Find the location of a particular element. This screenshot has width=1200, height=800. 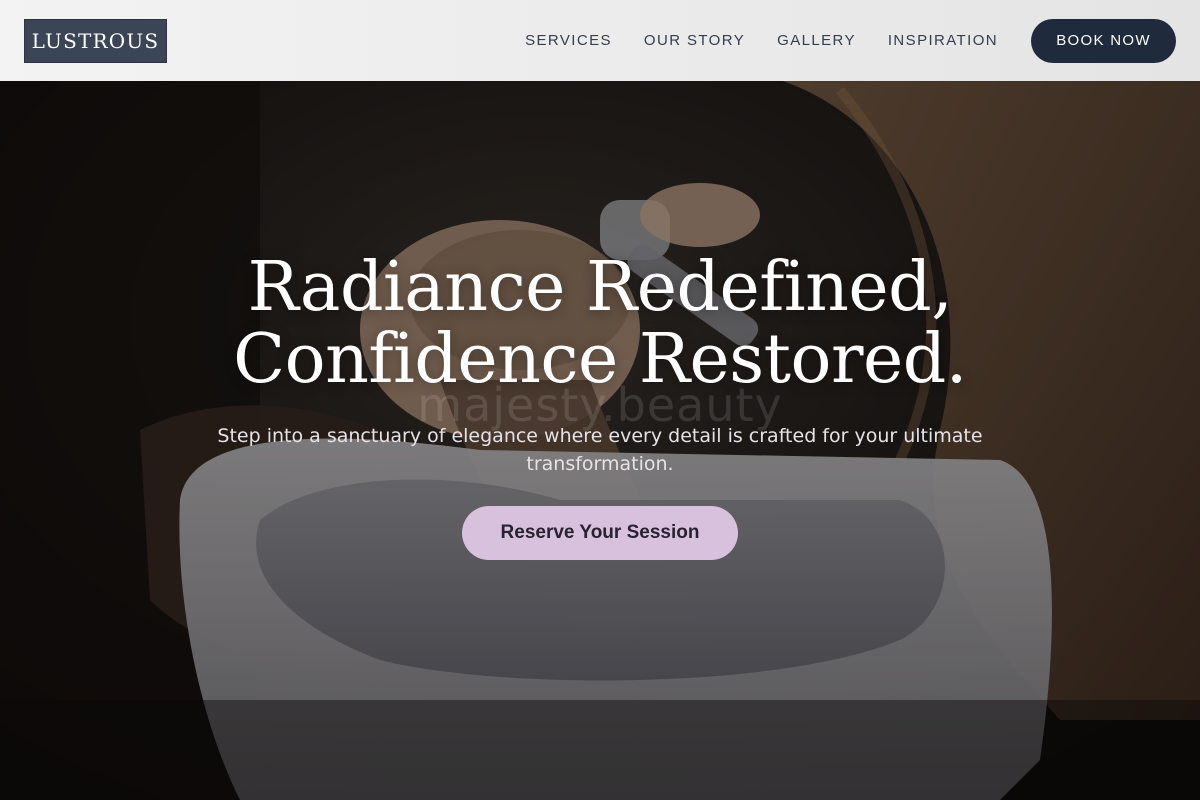

nav-link-inspiration: INSPIRATION is located at coordinates (943, 40).